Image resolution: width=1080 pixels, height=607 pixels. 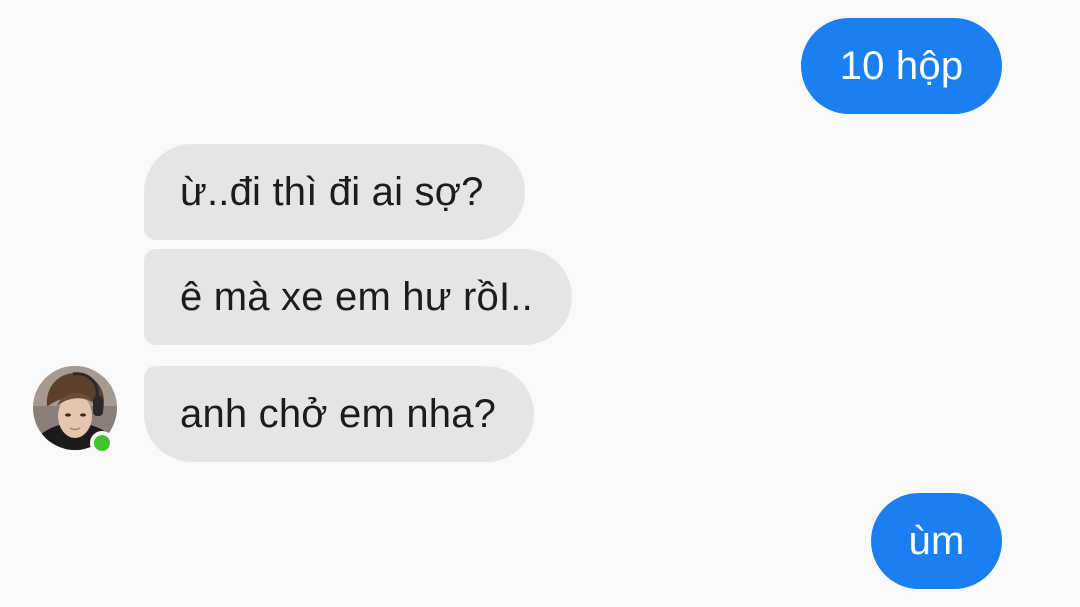 I want to click on message-text: ừ..đi thì đi ai sợ?, so click(x=332, y=191).